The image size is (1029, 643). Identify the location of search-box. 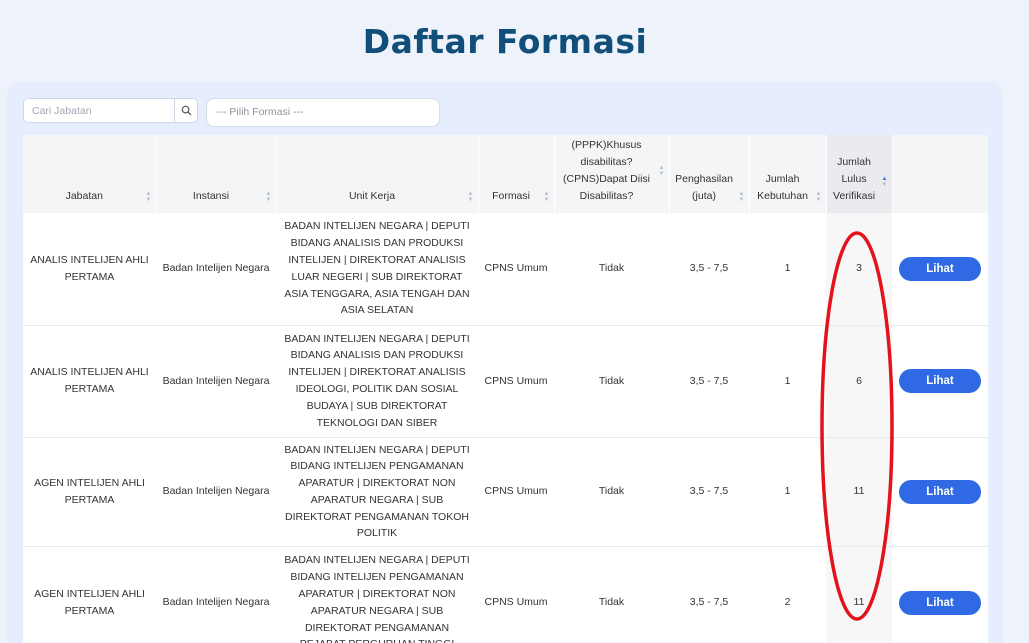
(110, 110).